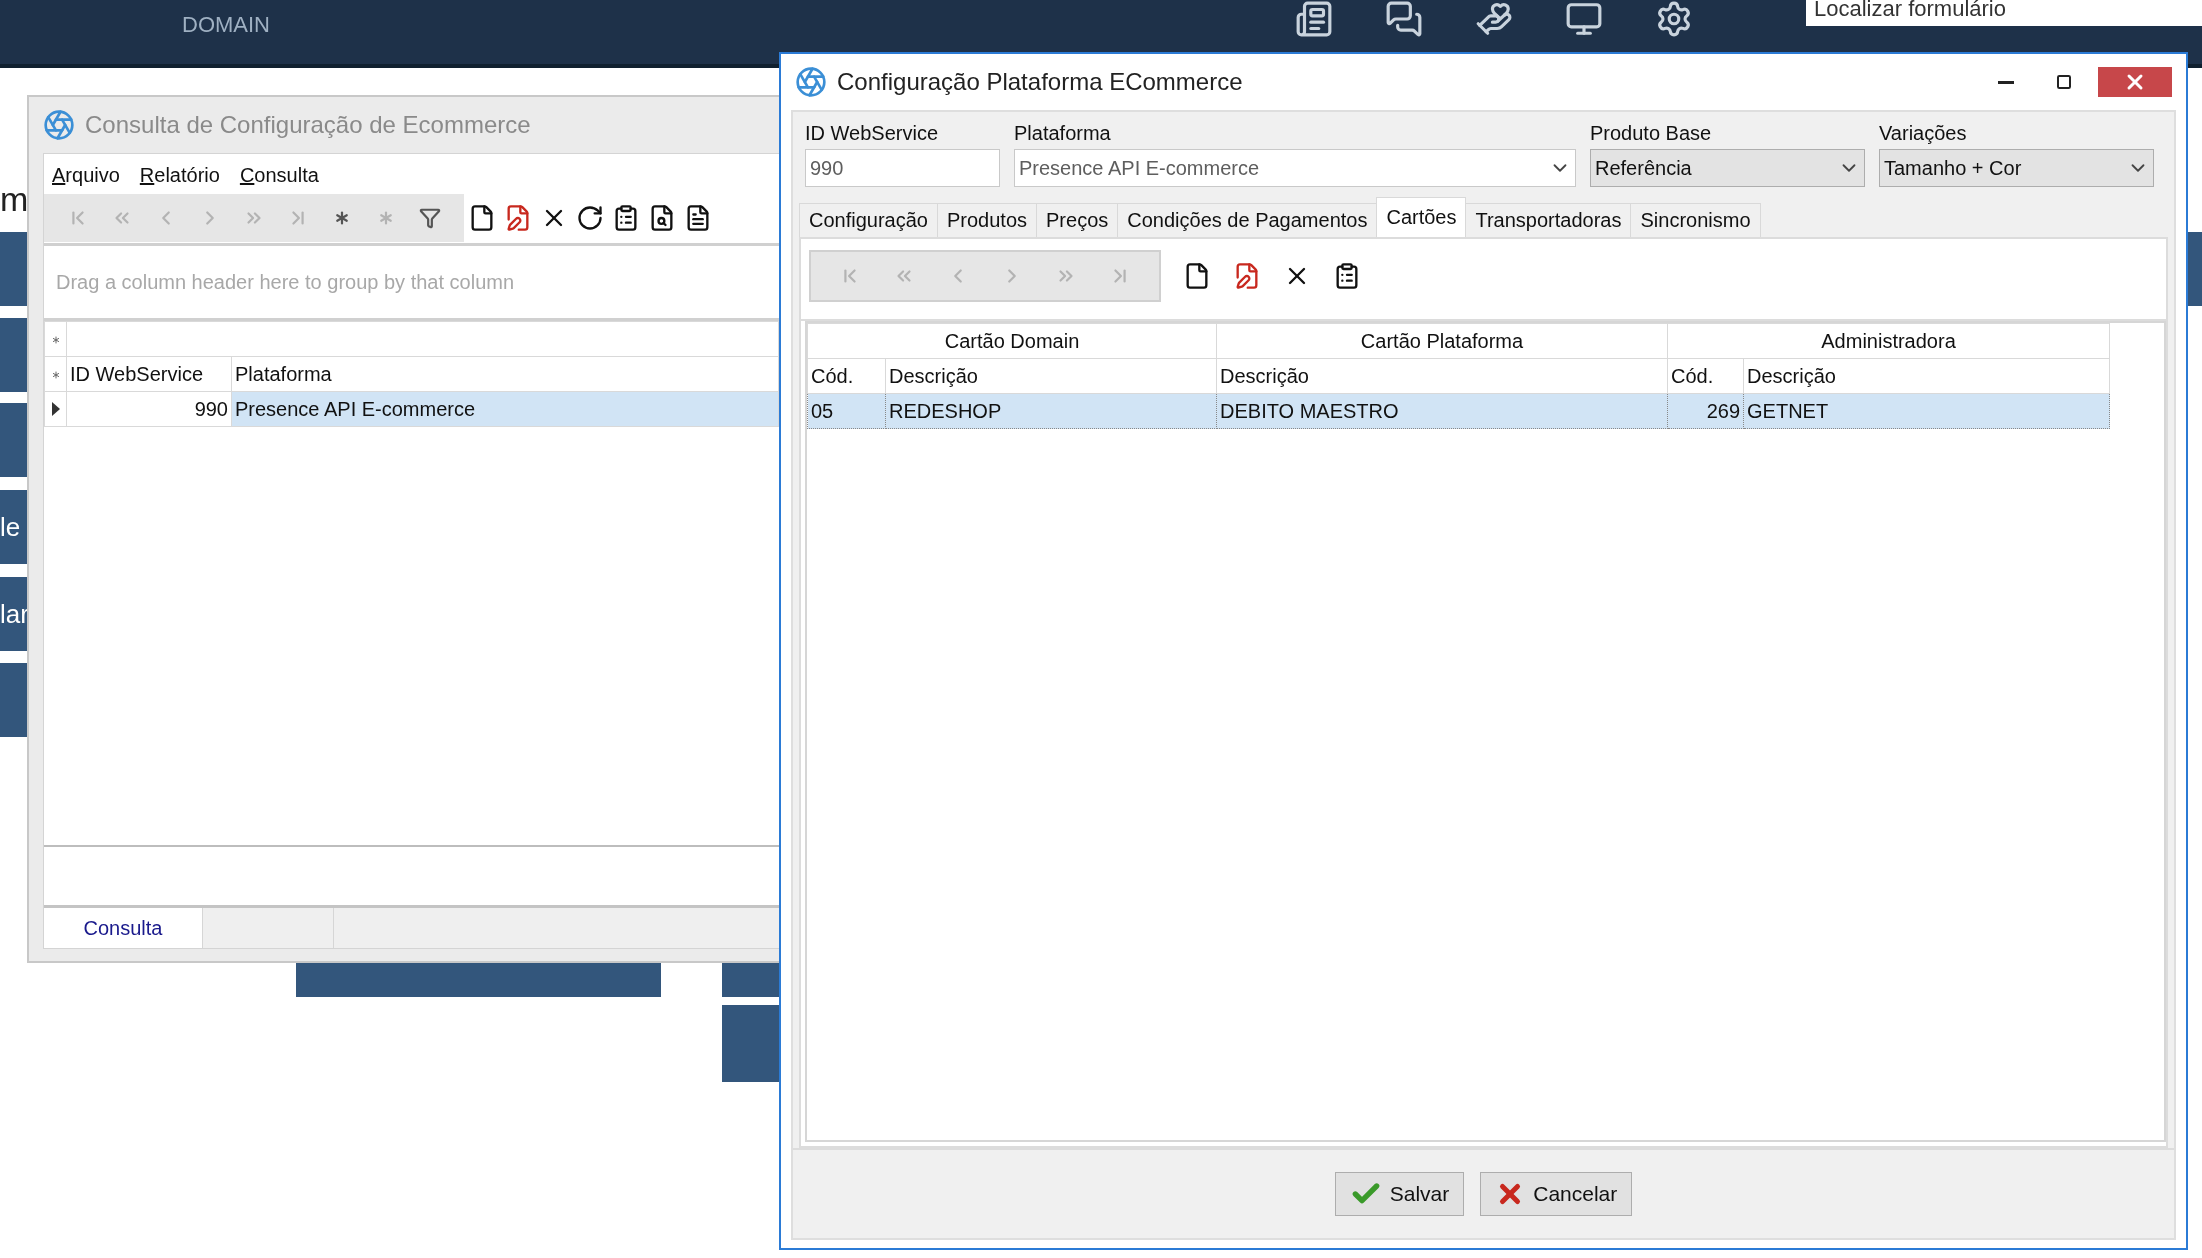 The width and height of the screenshot is (2202, 1258). Describe the element at coordinates (2004, 13) in the screenshot. I see `search-field: Localizar formulário` at that location.